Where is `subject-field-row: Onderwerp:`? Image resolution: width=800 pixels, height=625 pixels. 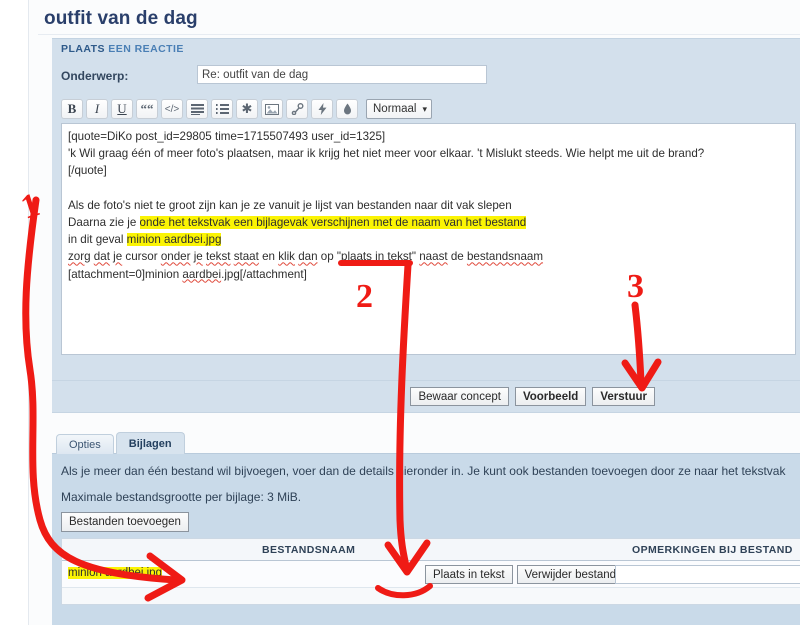 subject-field-row: Onderwerp: is located at coordinates (426, 78).